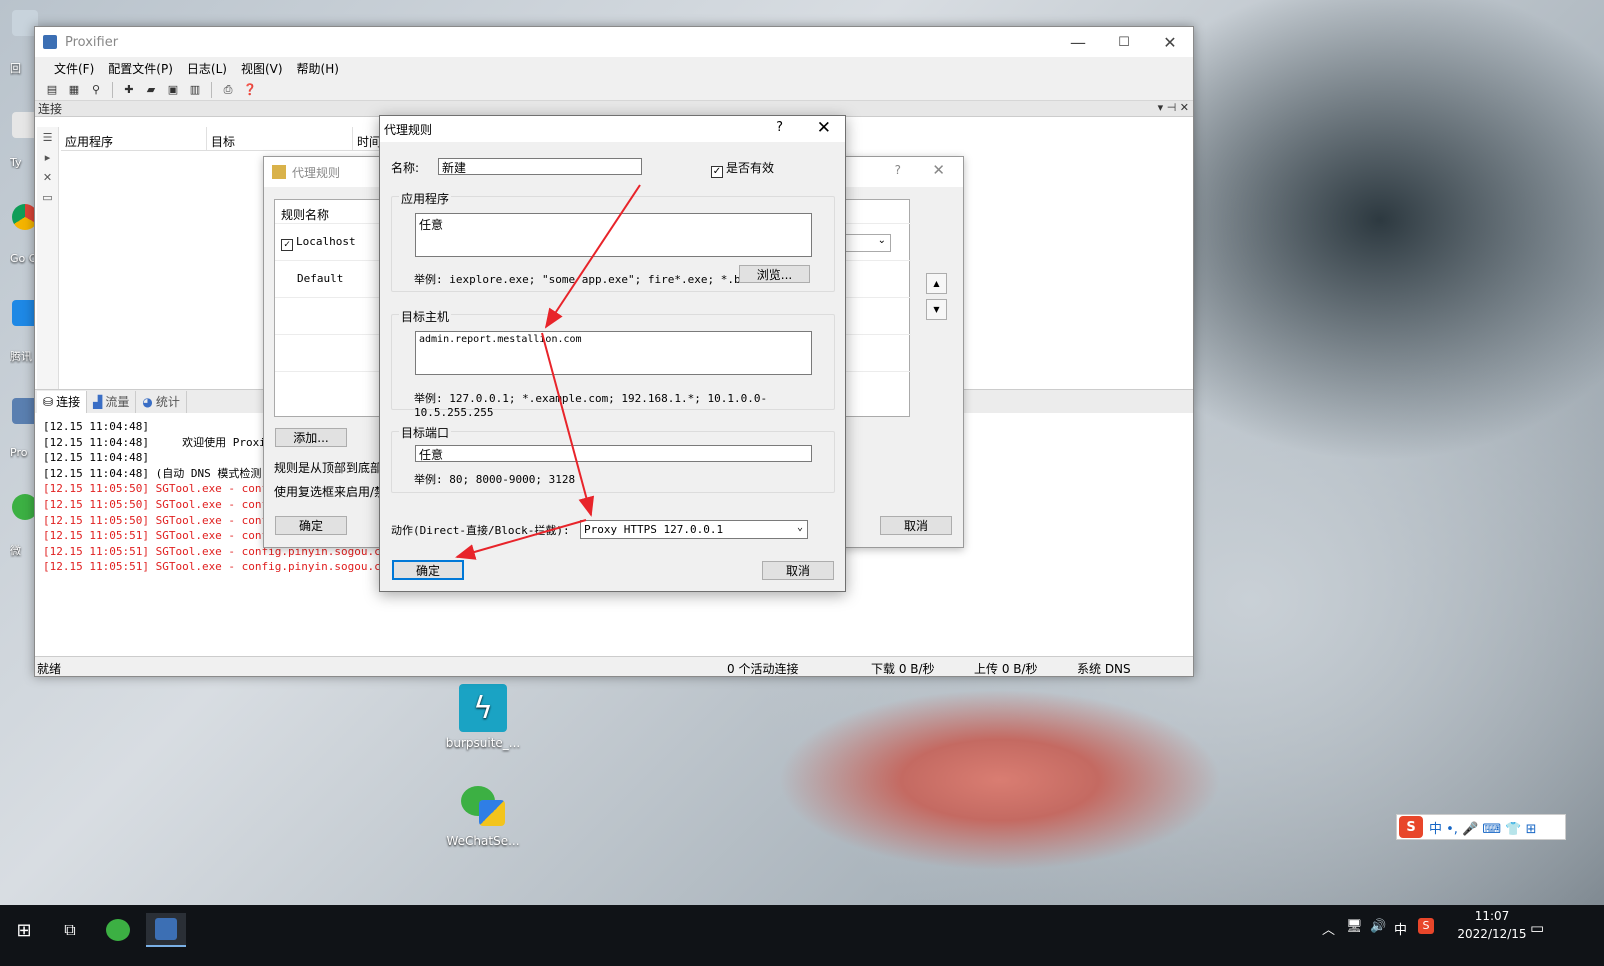  Describe the element at coordinates (1492, 934) in the screenshot. I see `clock-date: 2022/12/15` at that location.